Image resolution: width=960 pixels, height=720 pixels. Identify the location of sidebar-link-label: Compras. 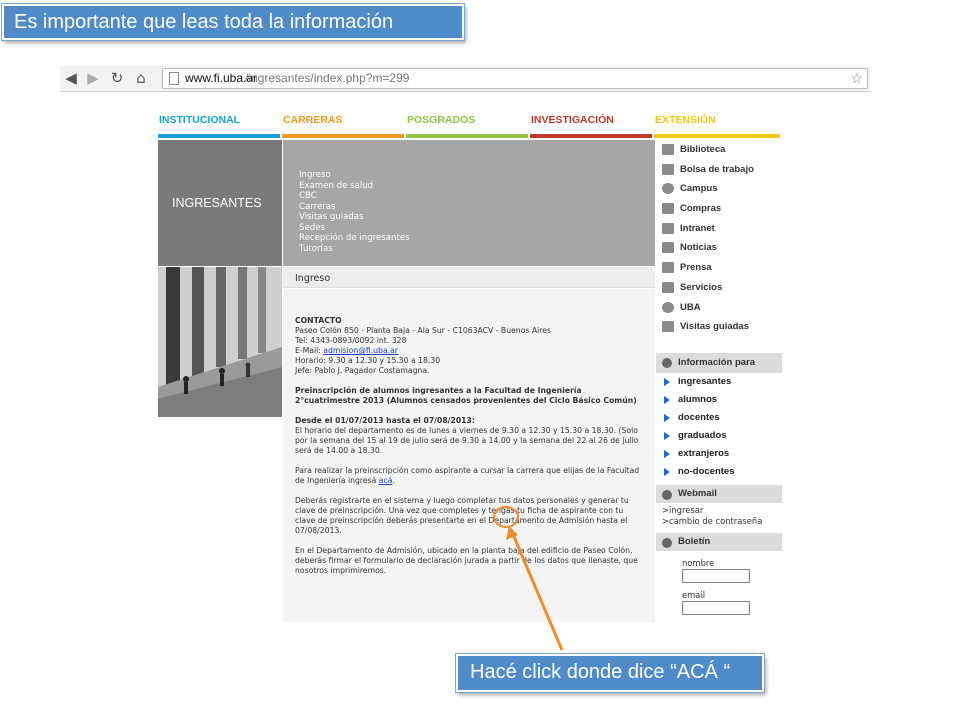
(701, 209).